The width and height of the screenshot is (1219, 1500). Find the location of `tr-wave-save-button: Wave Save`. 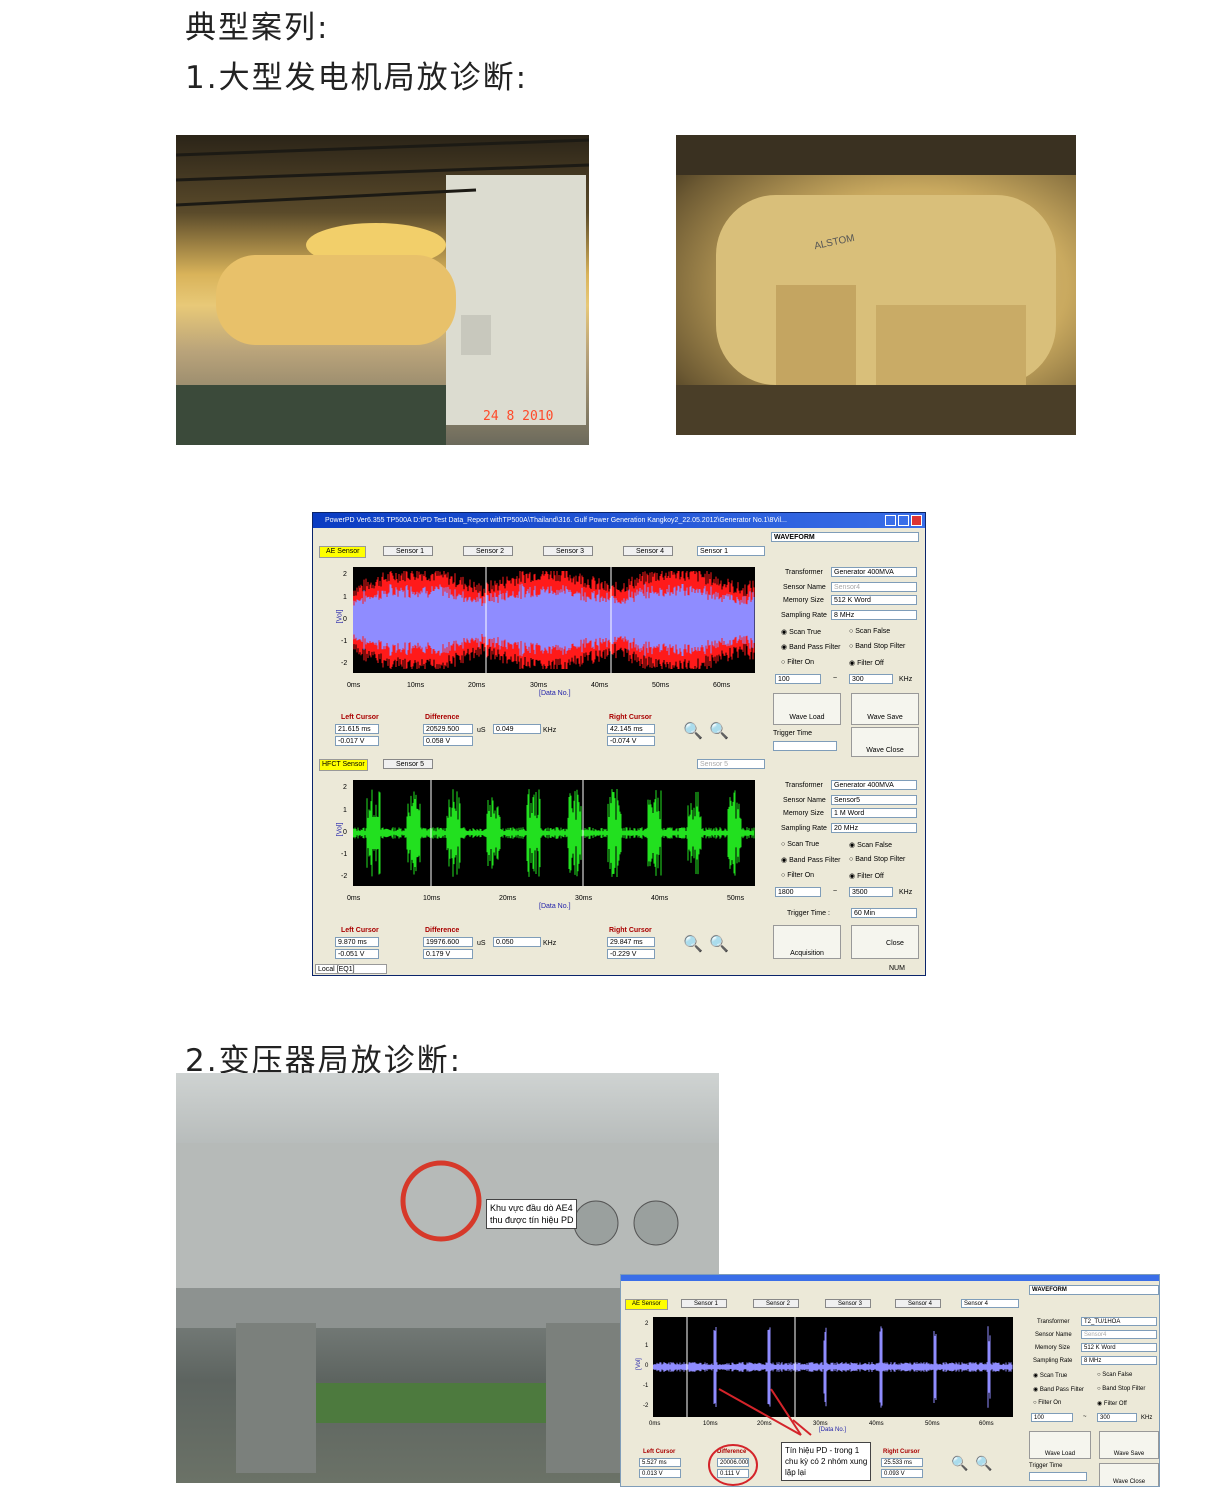

tr-wave-save-button: Wave Save is located at coordinates (1129, 1445).